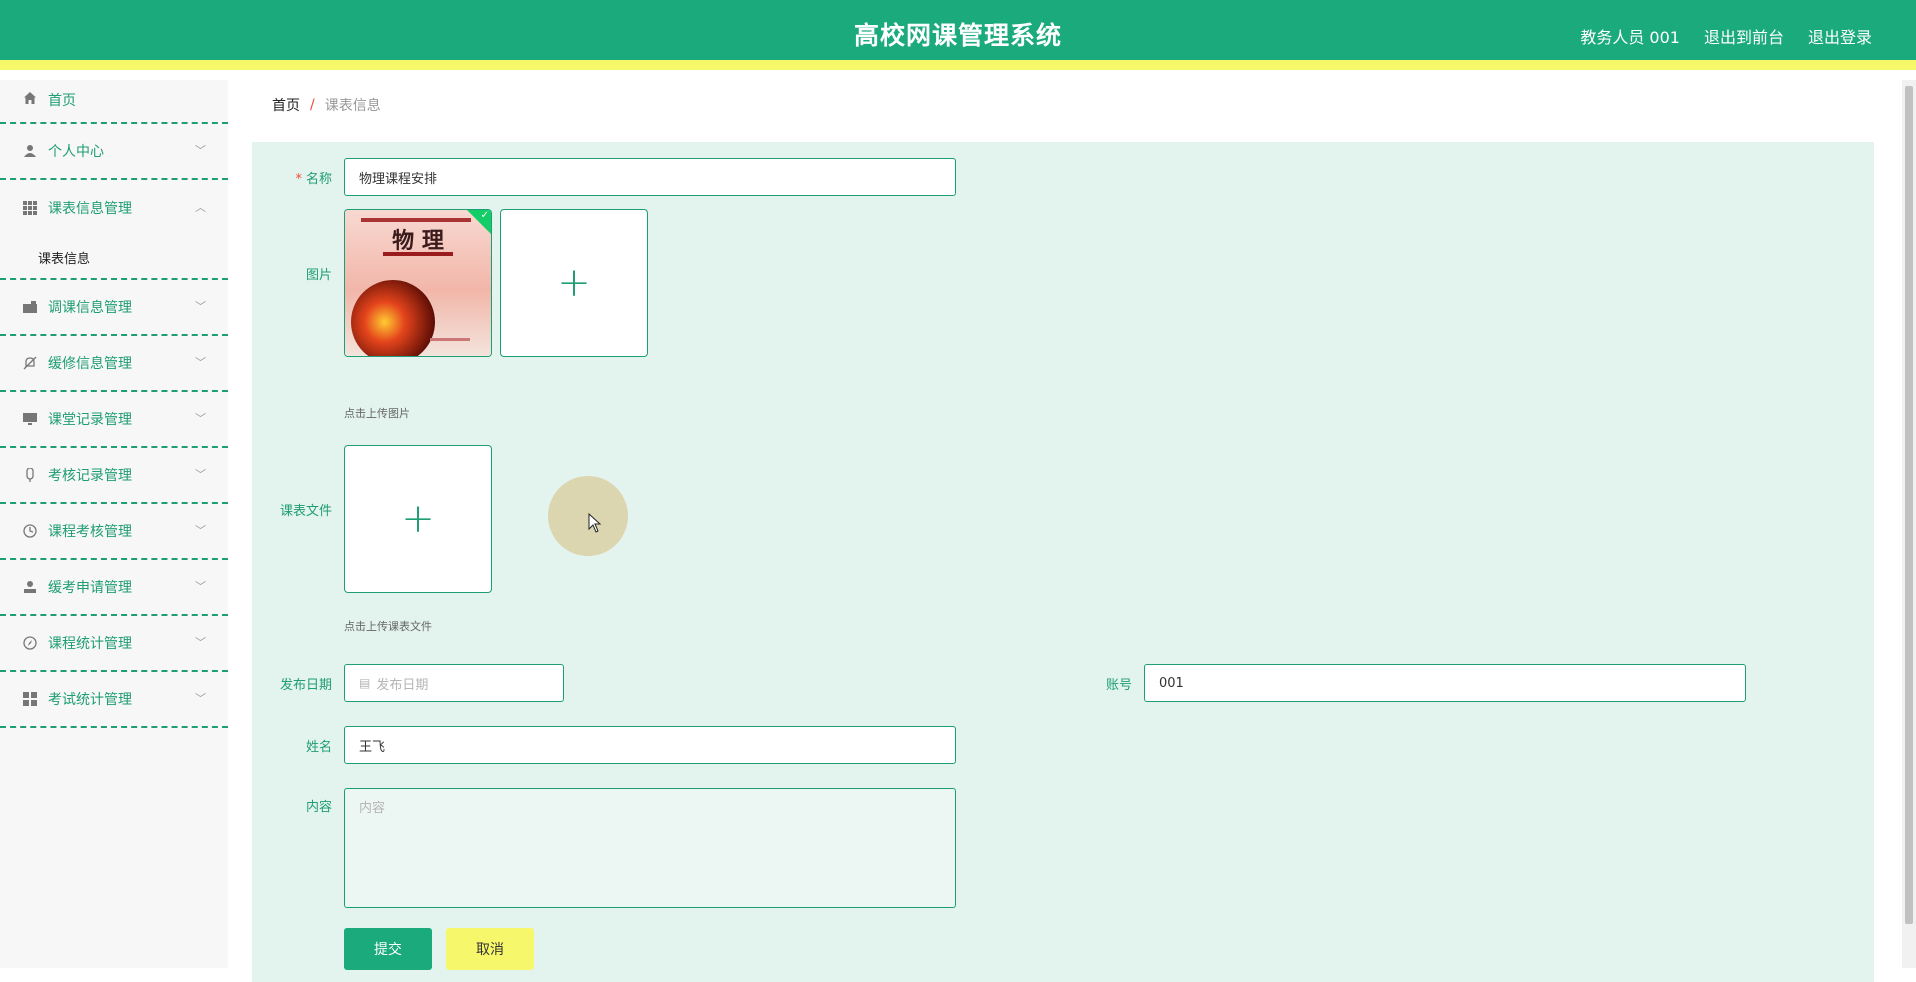 The height and width of the screenshot is (982, 1916). Describe the element at coordinates (76, 152) in the screenshot. I see `sidebar-item-label: 个人中心` at that location.